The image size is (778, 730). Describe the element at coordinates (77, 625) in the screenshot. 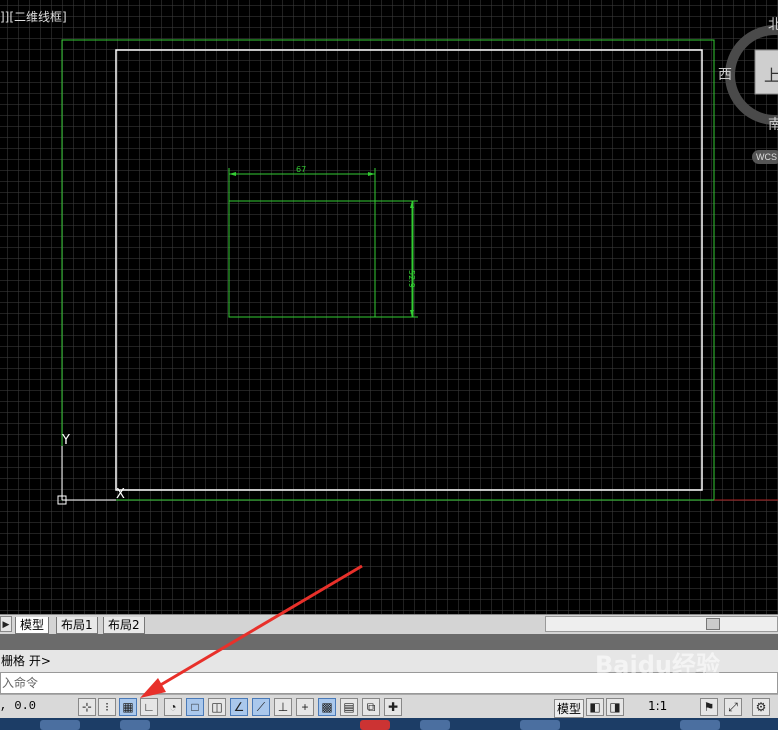

I see `tab-layout1: 布局1` at that location.